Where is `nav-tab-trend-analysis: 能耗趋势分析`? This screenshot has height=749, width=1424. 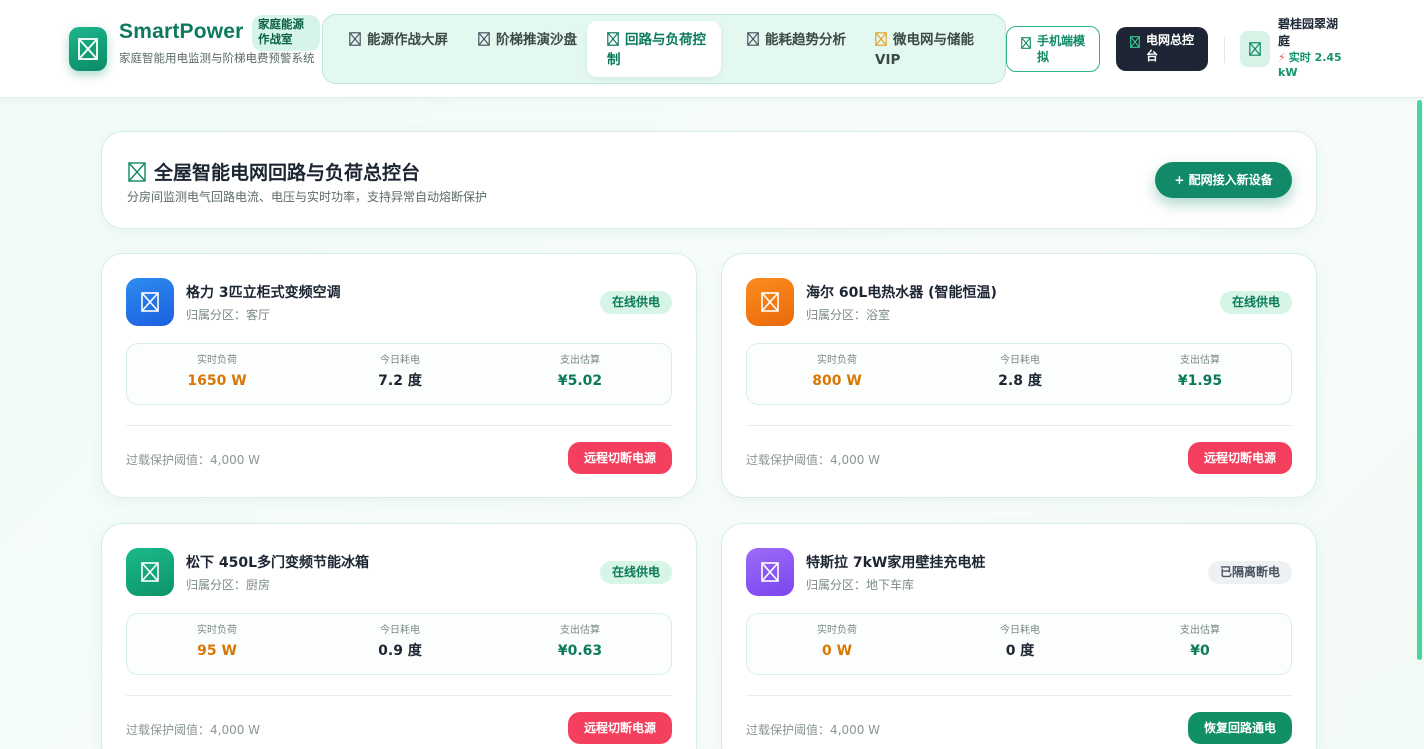 nav-tab-trend-analysis: 能耗趋势分析 is located at coordinates (794, 49).